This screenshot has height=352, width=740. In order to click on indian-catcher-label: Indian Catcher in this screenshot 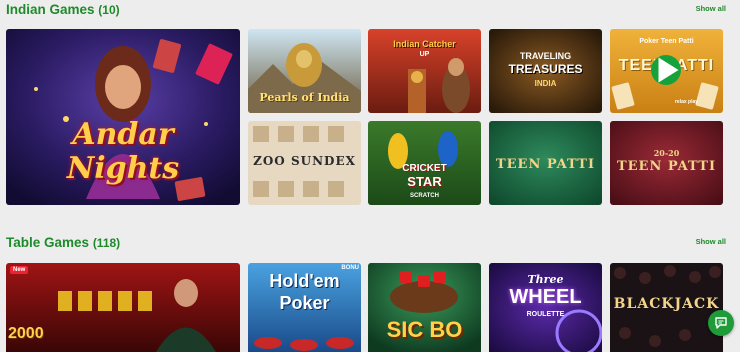, I will do `click(424, 44)`.